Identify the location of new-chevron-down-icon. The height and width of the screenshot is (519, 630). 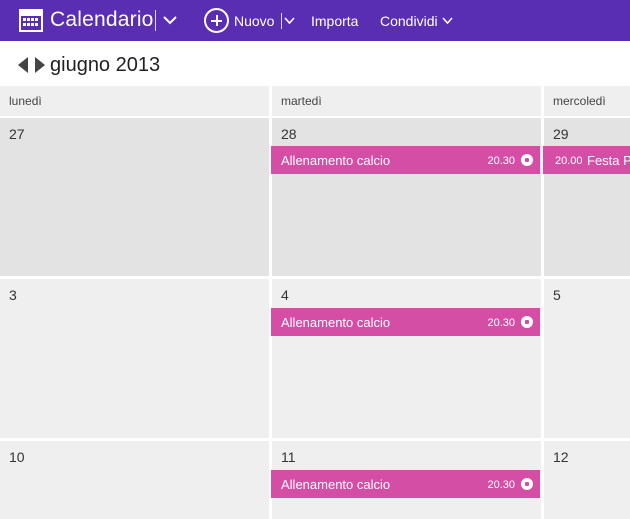
(289, 20).